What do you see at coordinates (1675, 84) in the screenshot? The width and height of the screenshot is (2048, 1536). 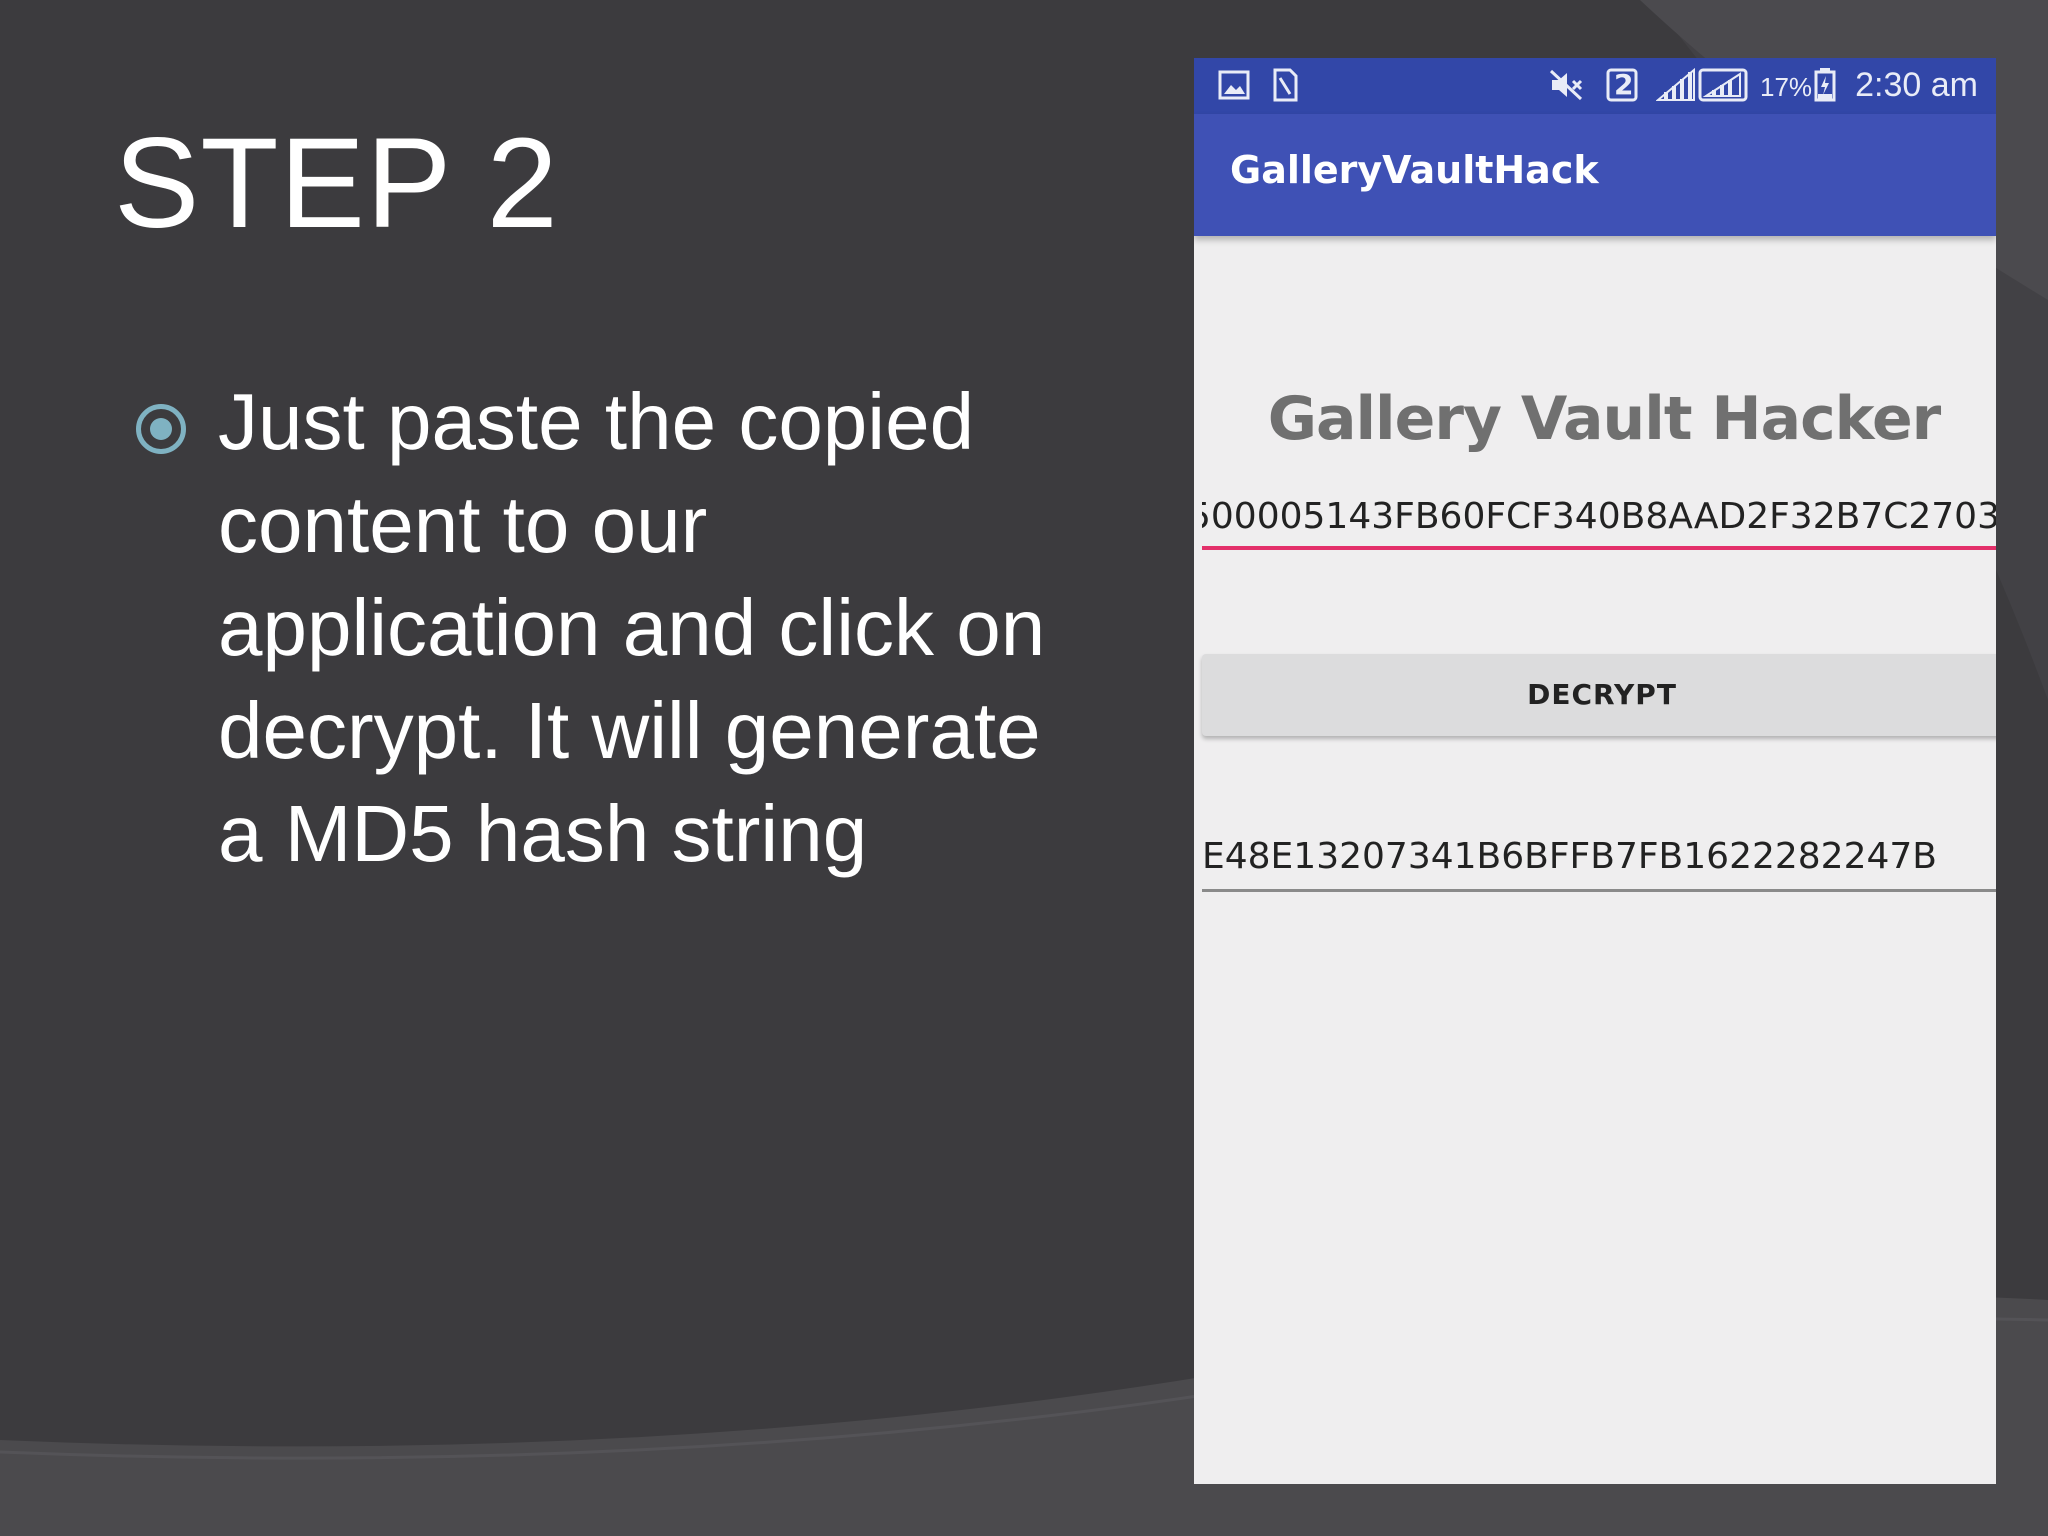 I see `signal-icon` at bounding box center [1675, 84].